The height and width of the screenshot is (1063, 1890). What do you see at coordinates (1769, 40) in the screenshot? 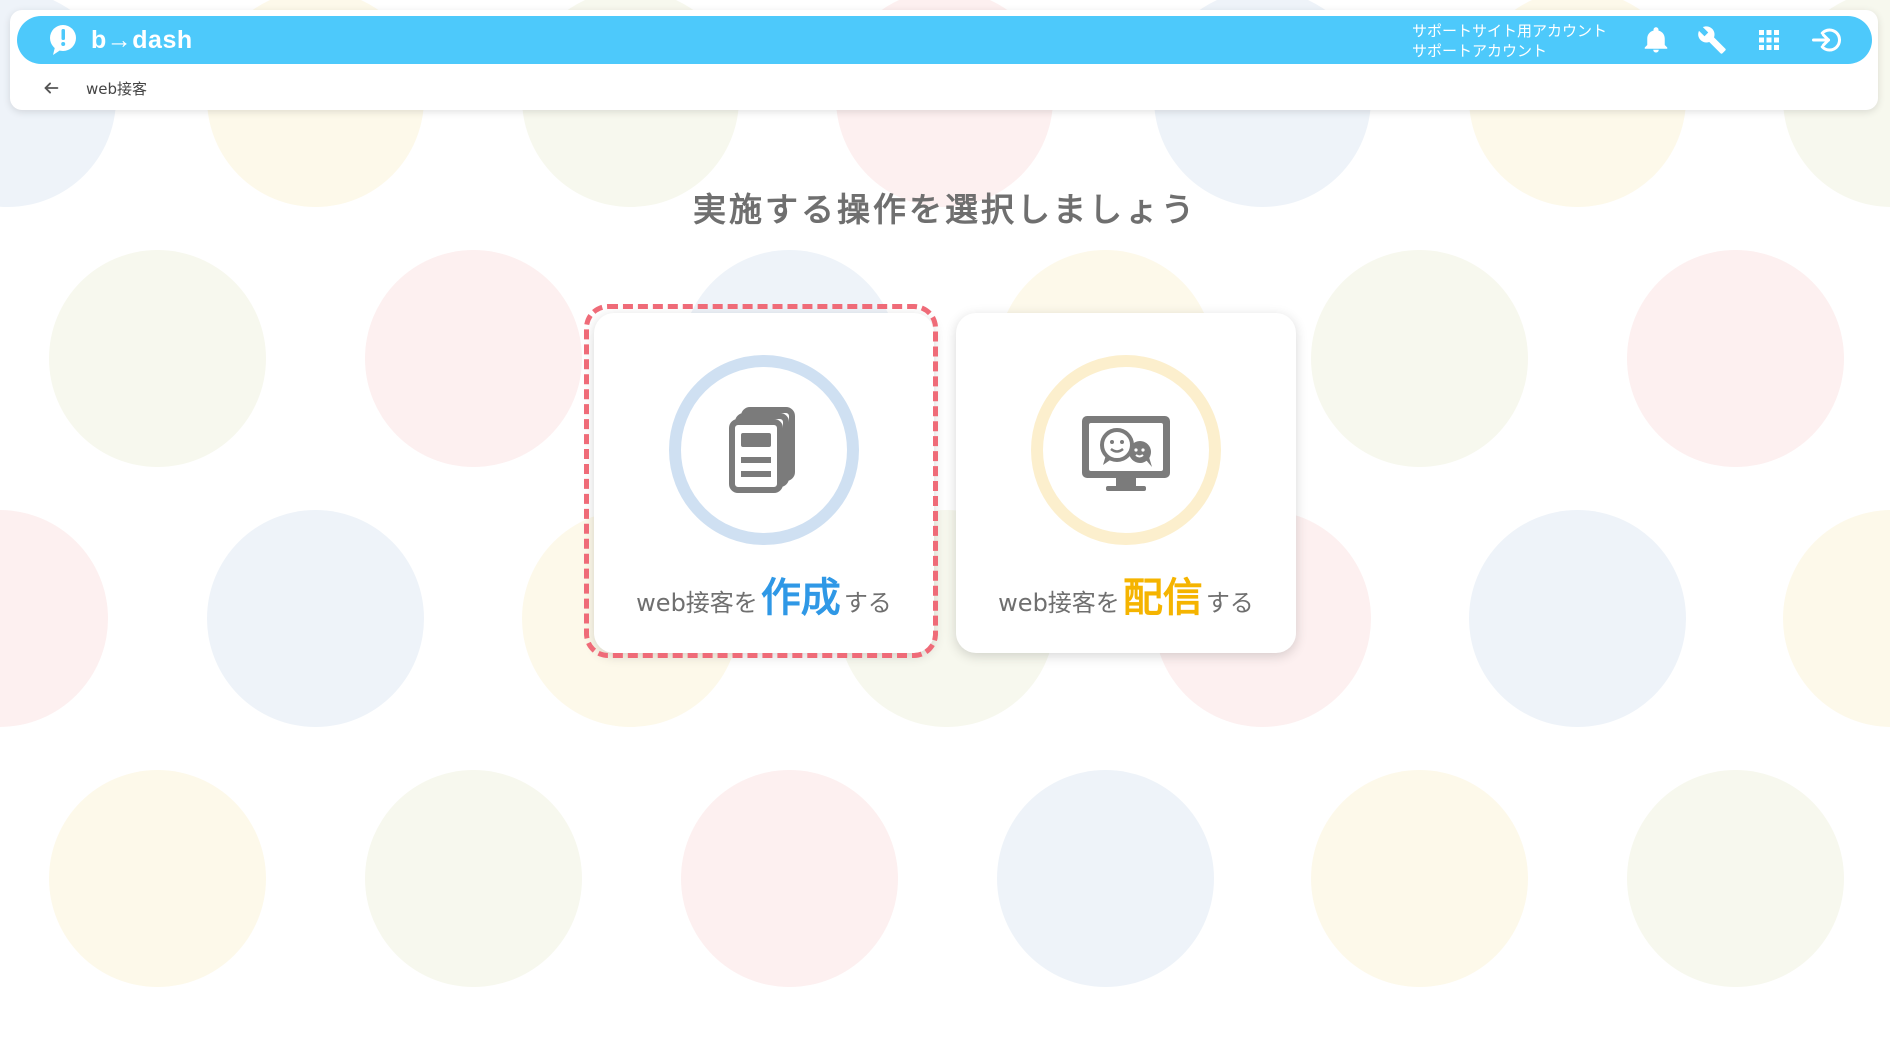
I see `apps-grid-icon` at bounding box center [1769, 40].